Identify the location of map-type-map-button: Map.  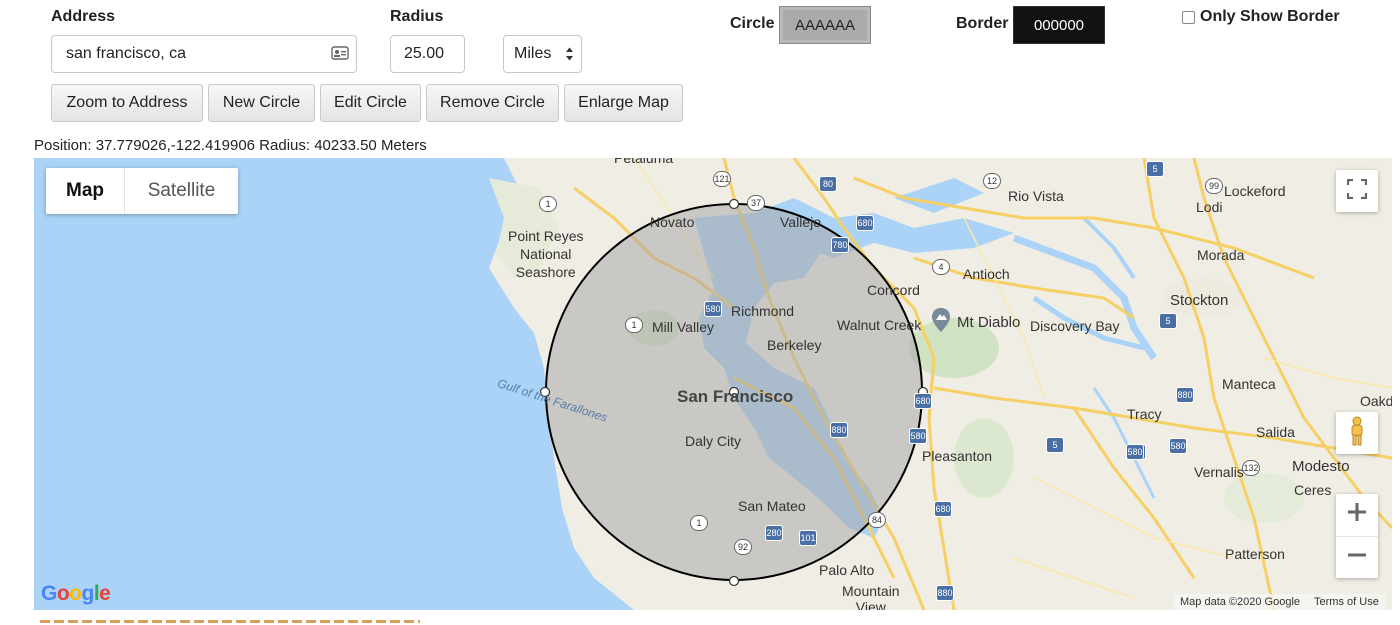
(85, 191).